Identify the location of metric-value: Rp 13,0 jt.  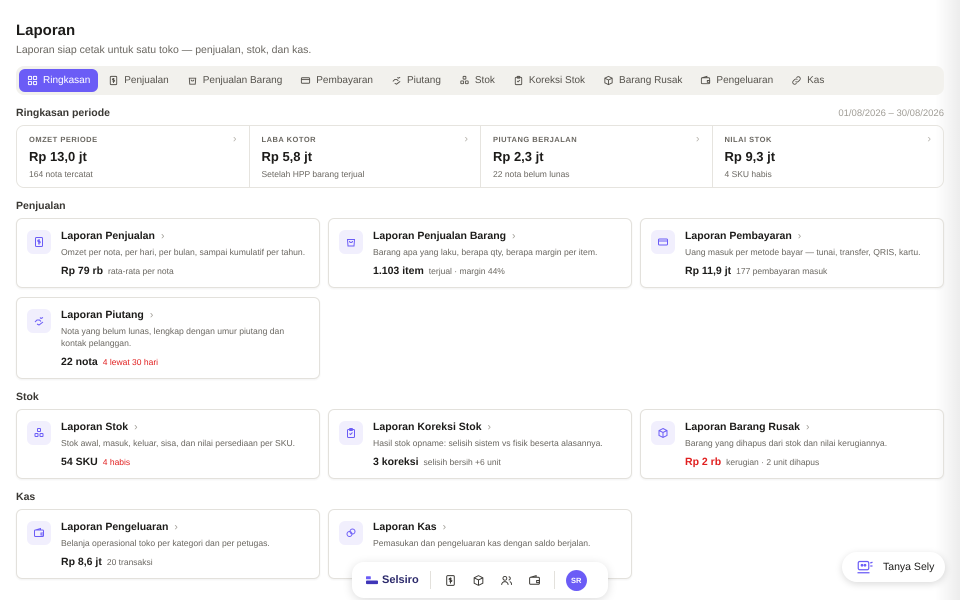
(58, 156).